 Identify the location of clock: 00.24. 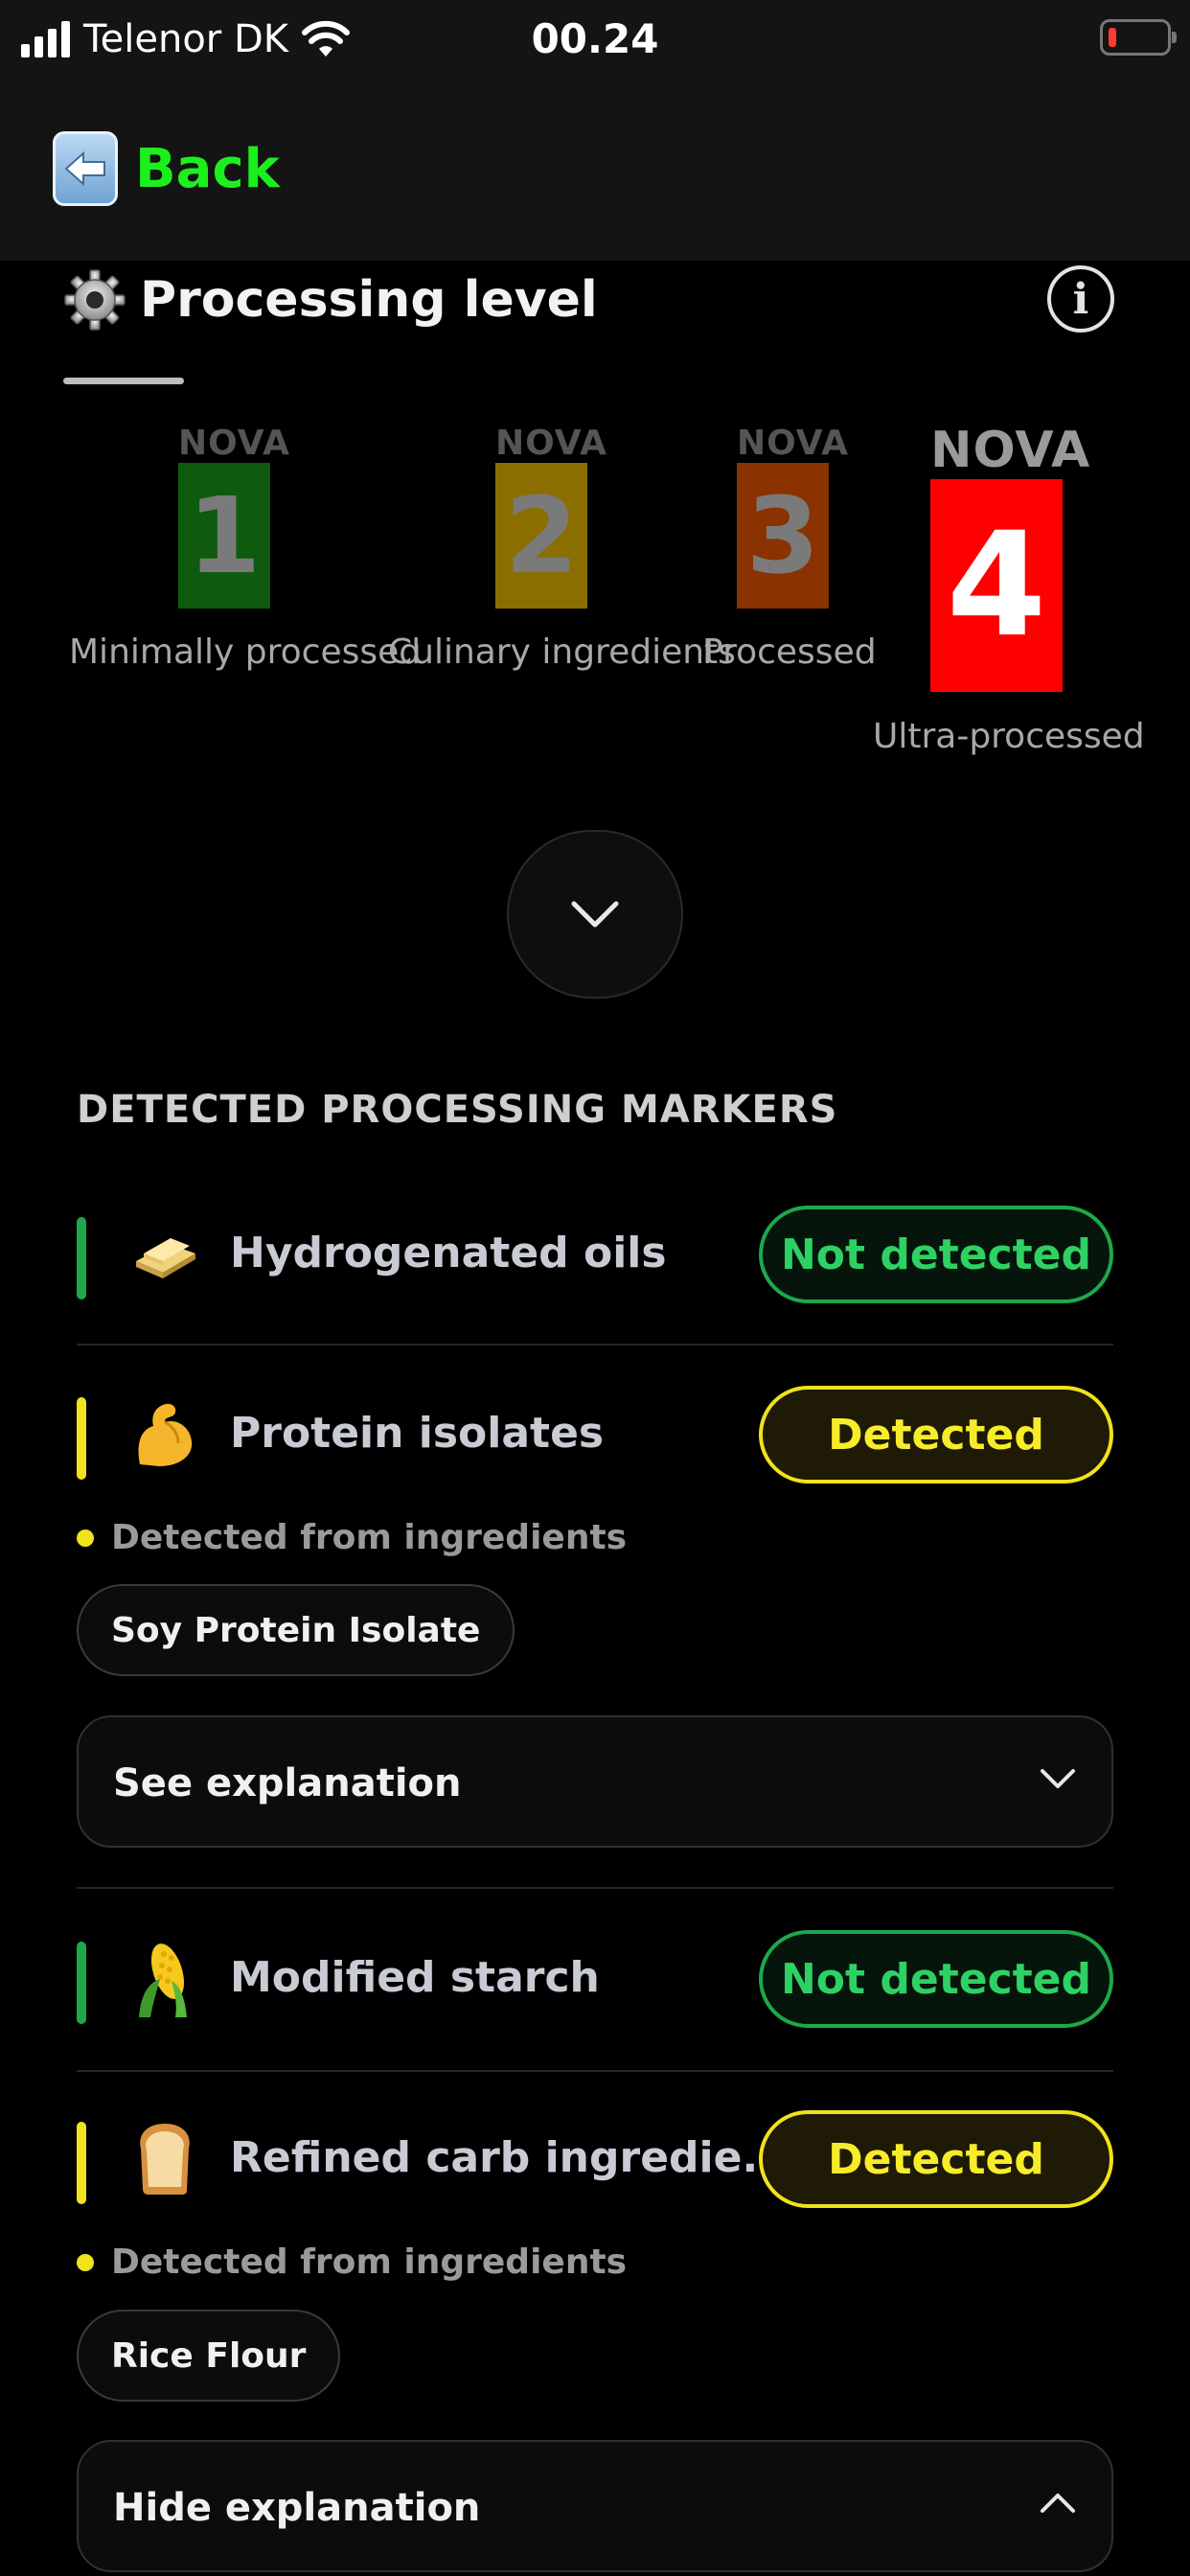
(595, 38).